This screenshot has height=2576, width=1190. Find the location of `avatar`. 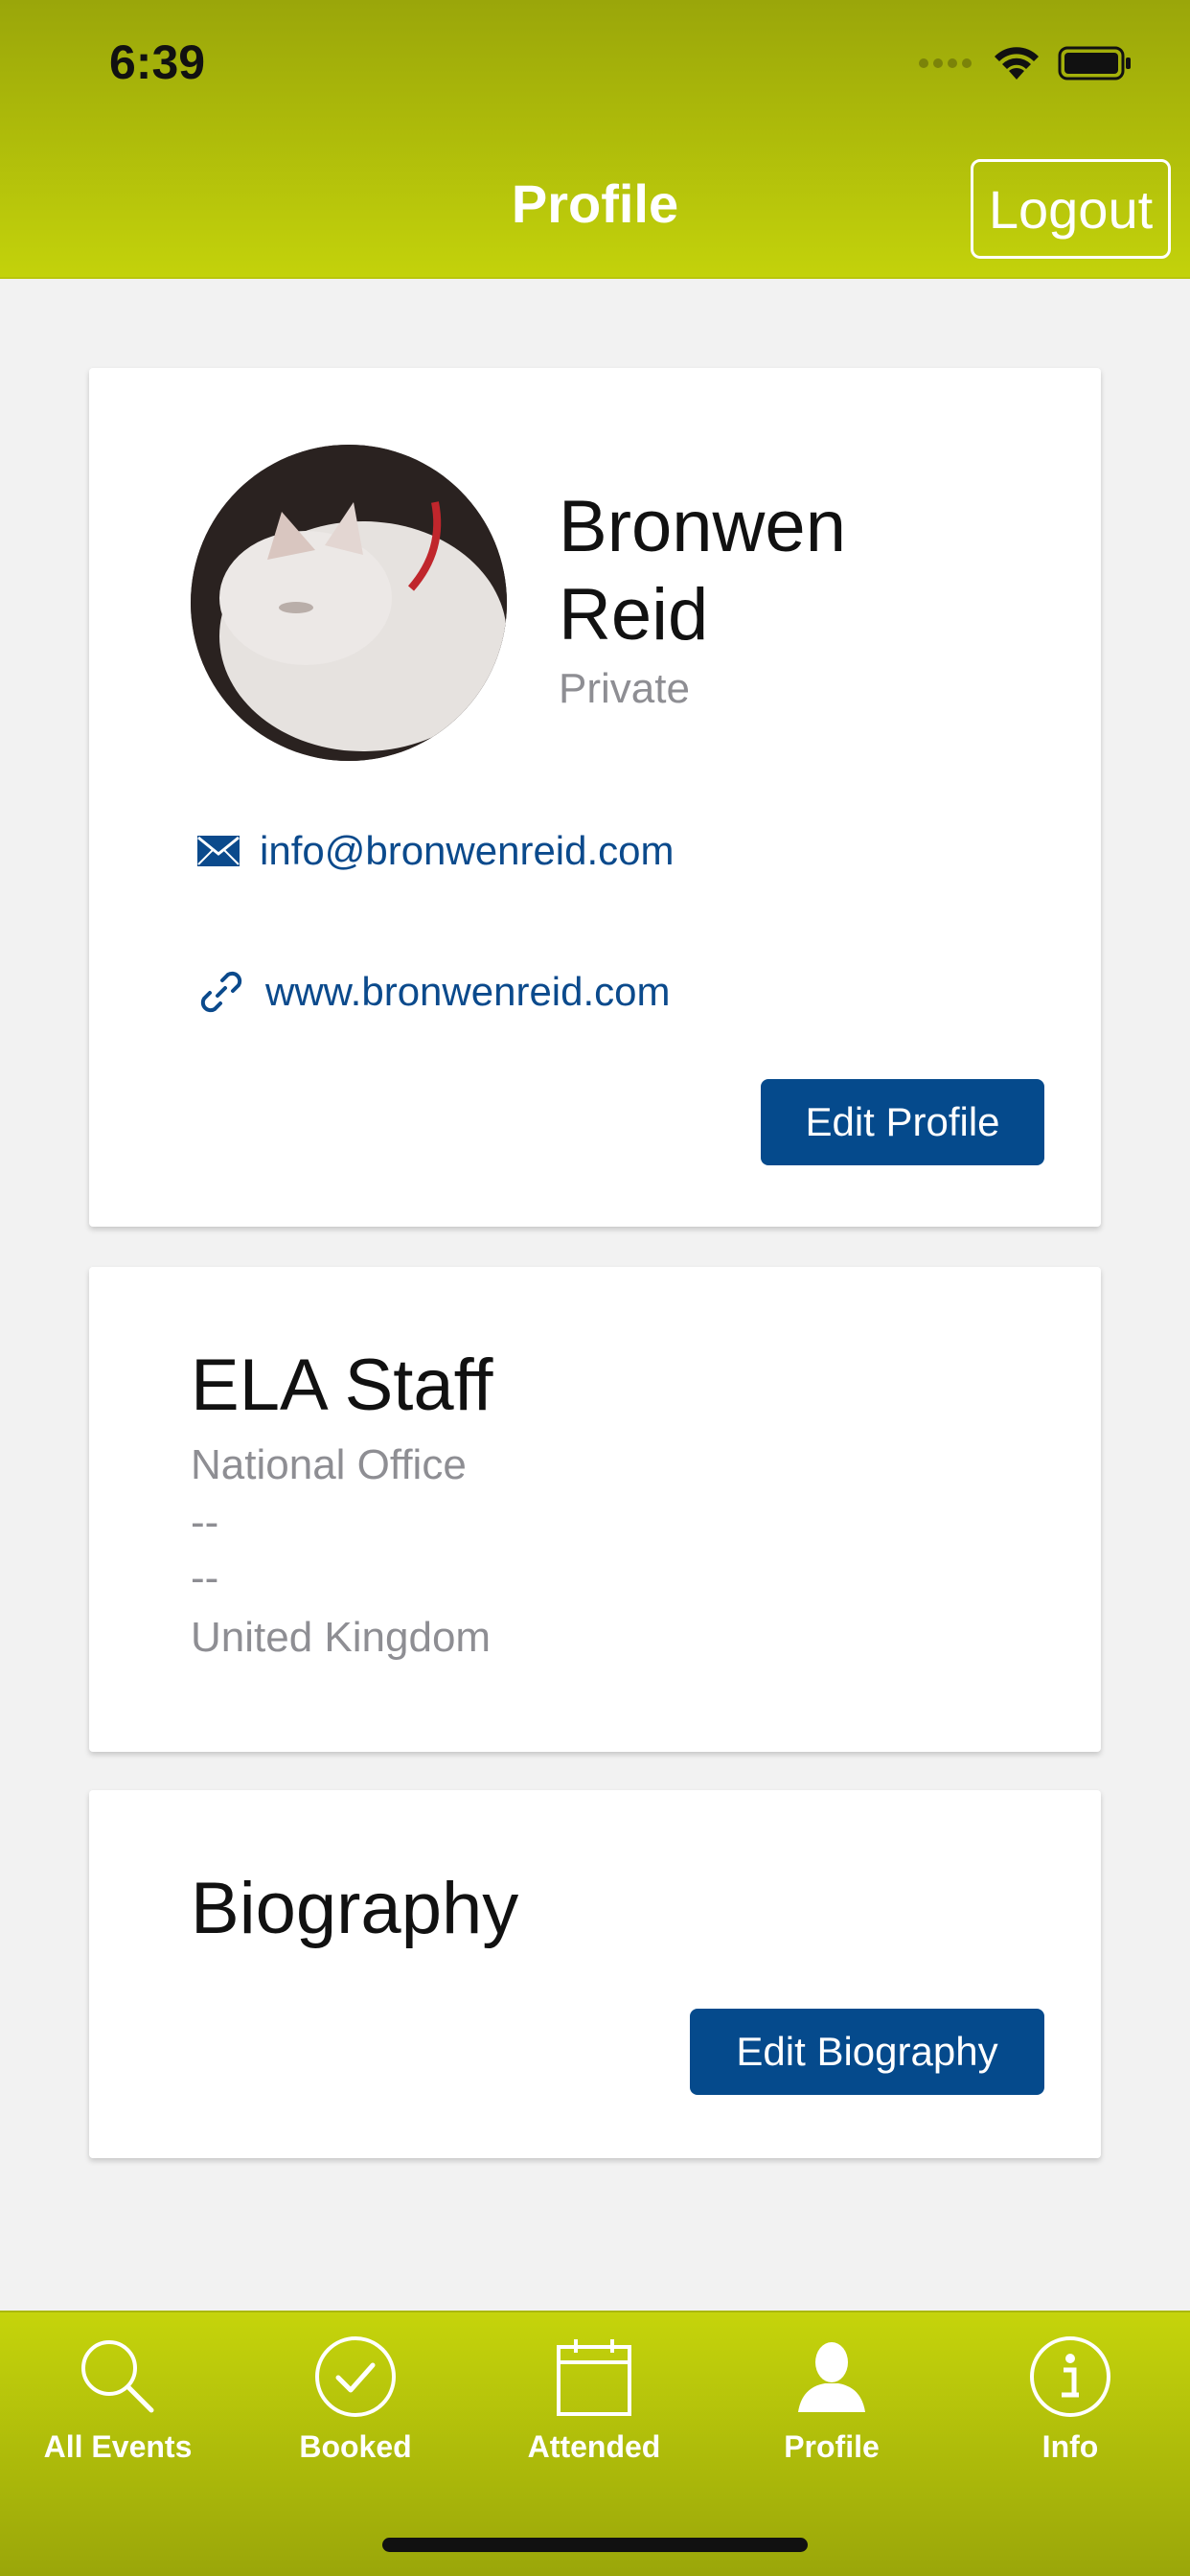

avatar is located at coordinates (349, 603).